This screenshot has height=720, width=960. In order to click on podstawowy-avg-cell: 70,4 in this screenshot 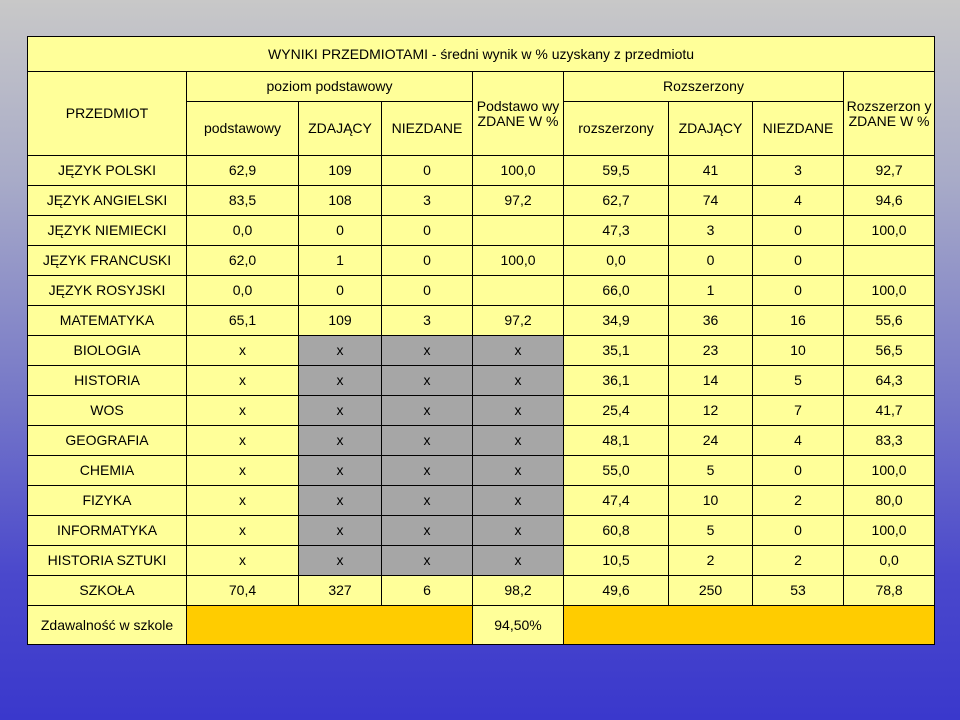, I will do `click(242, 590)`.